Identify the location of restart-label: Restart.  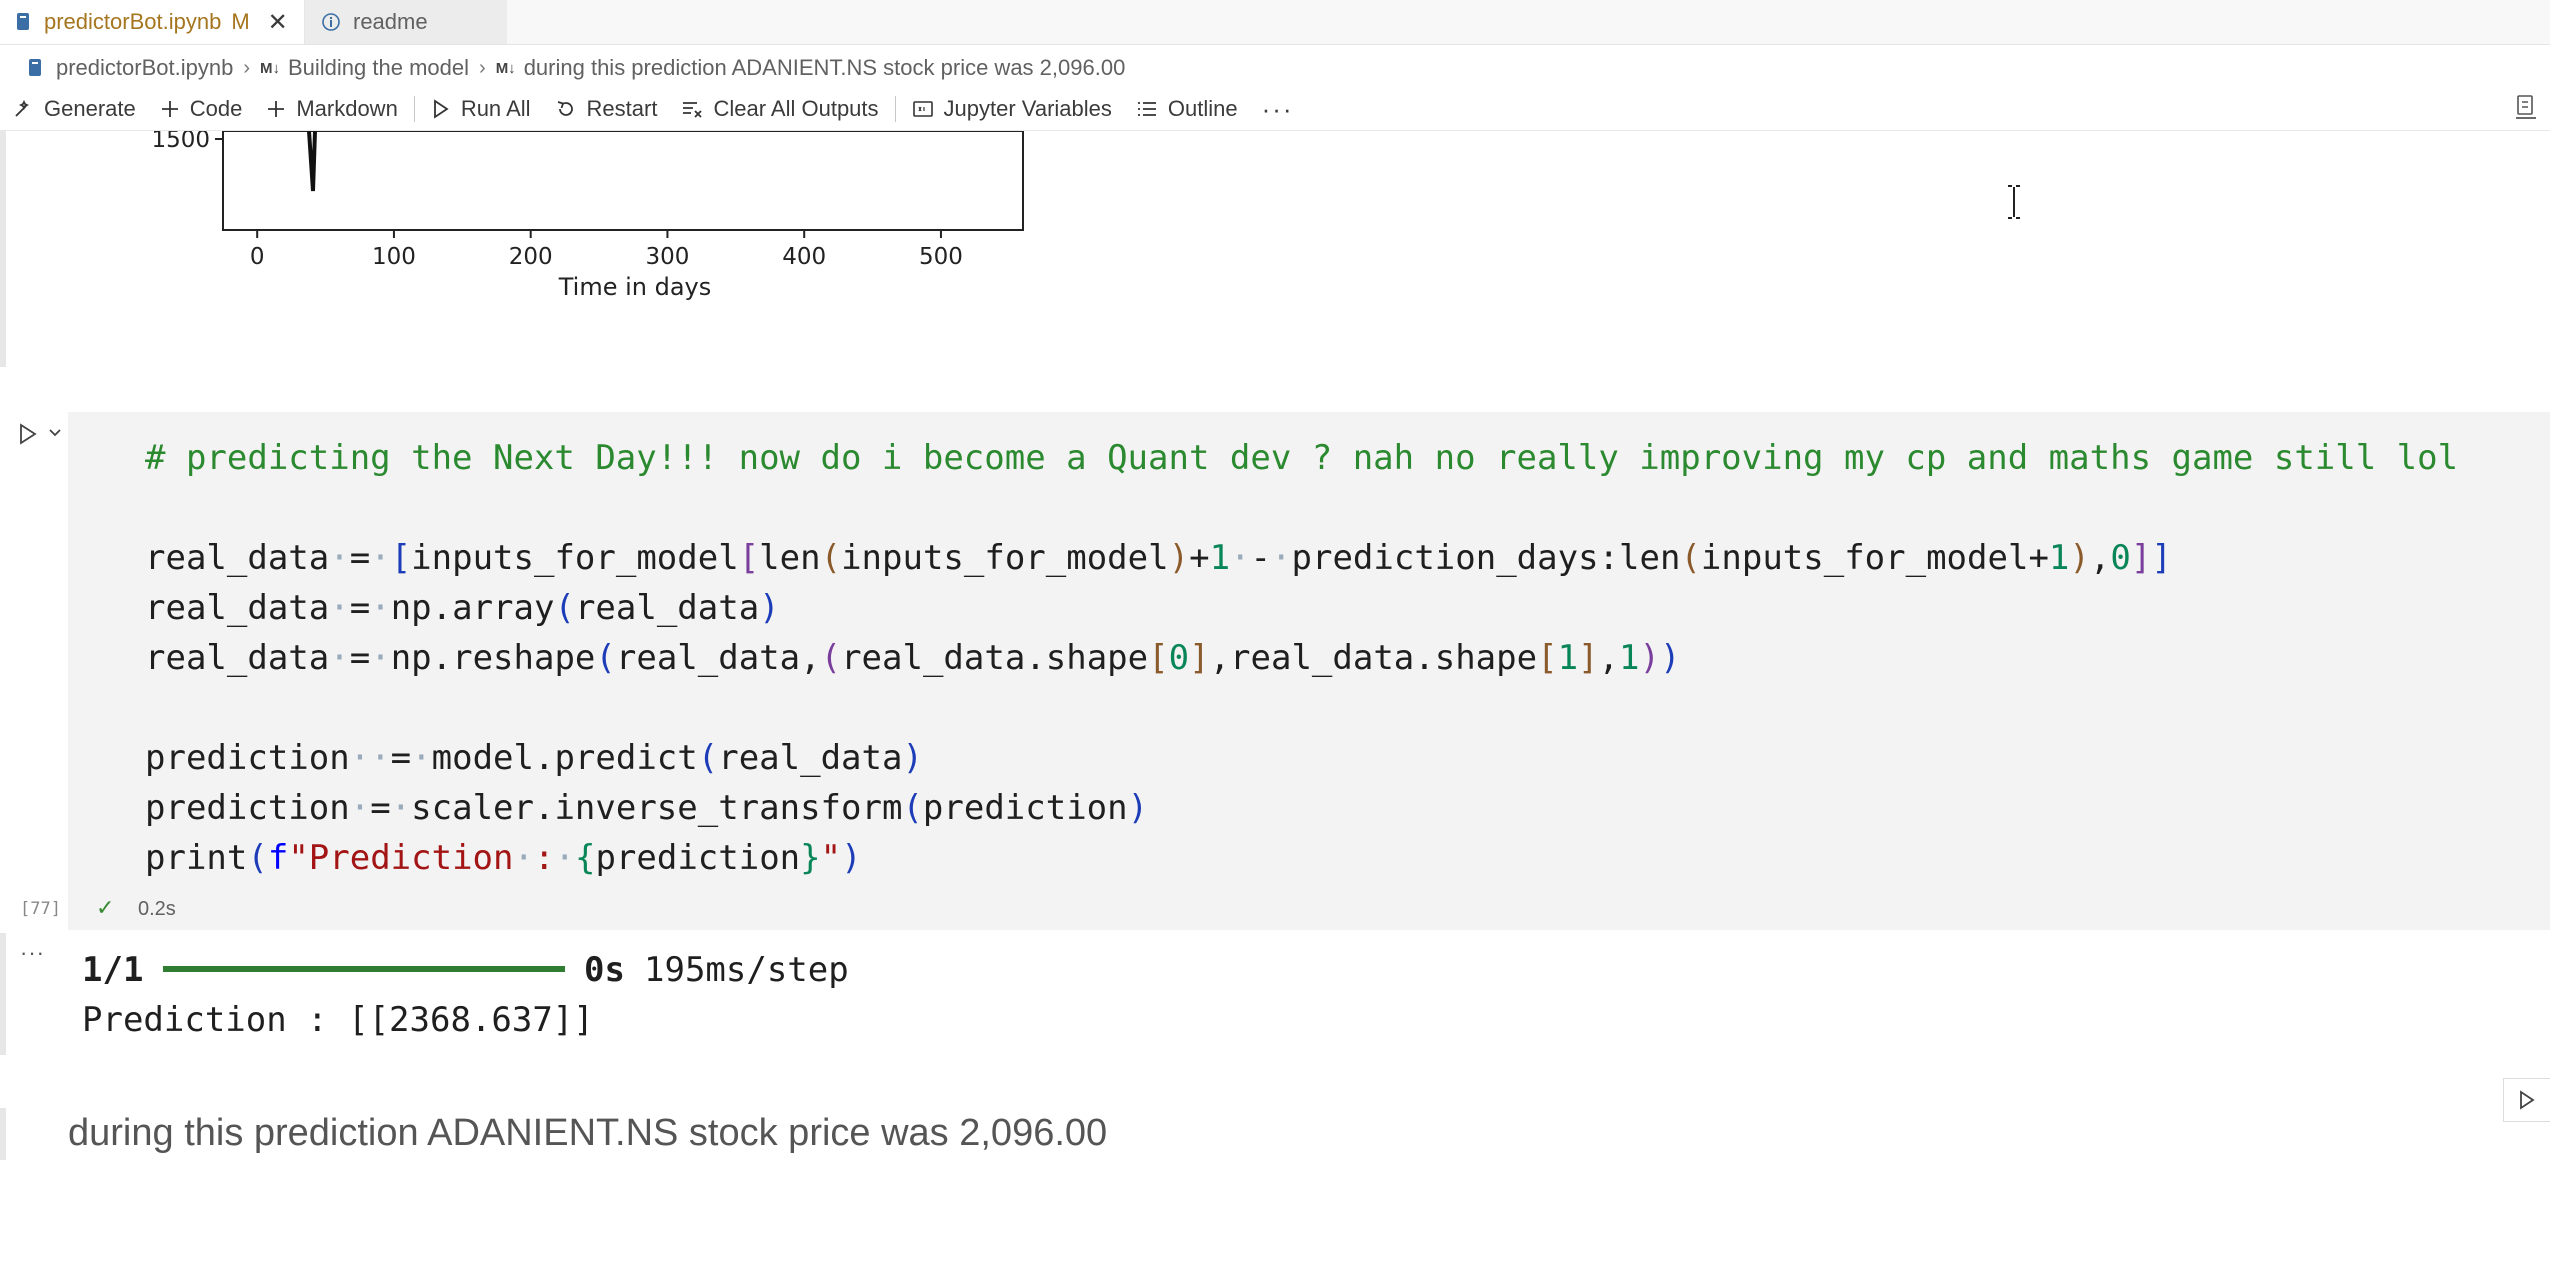
(622, 108).